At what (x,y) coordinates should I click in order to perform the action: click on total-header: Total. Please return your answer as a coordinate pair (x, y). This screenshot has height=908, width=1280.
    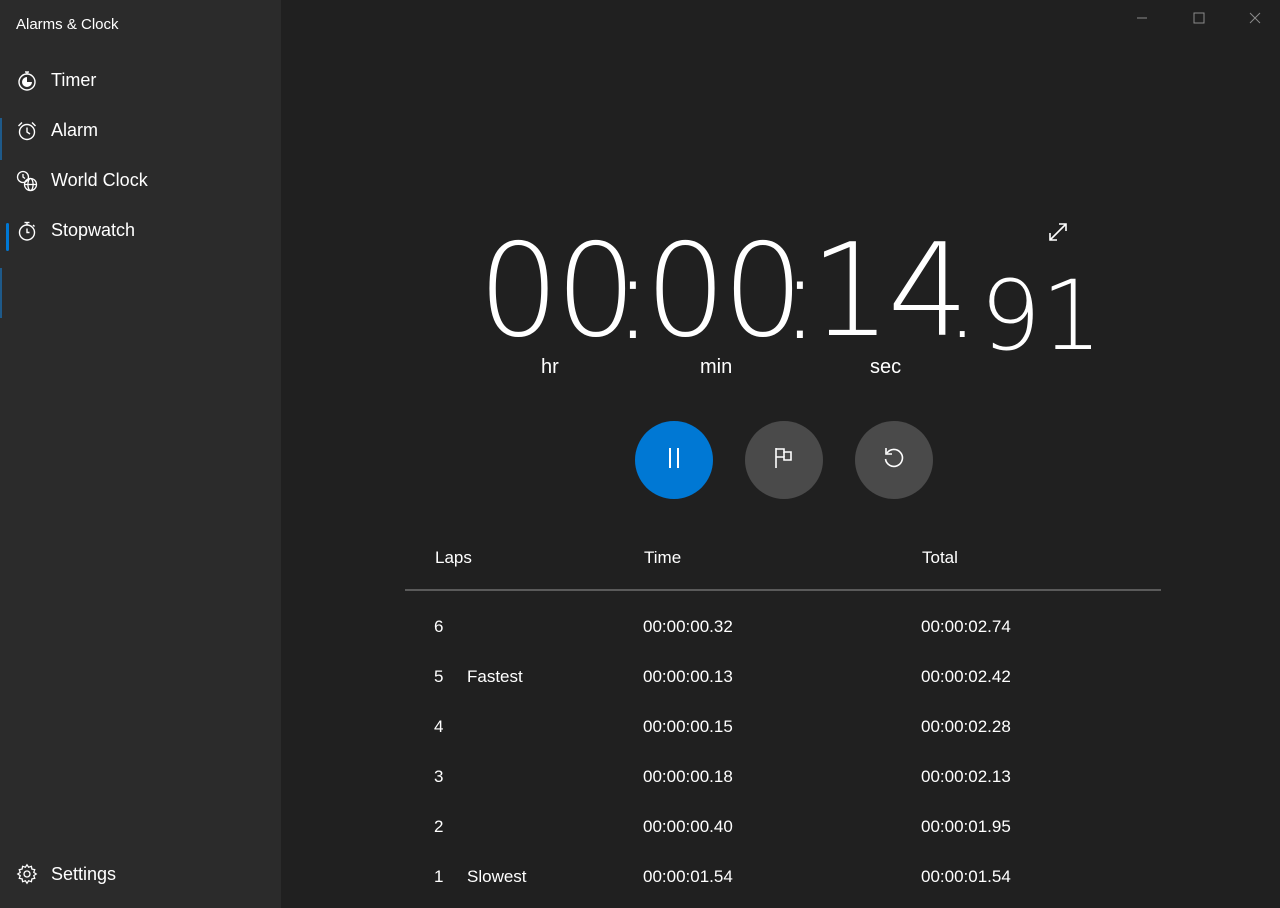
    Looking at the image, I should click on (940, 557).